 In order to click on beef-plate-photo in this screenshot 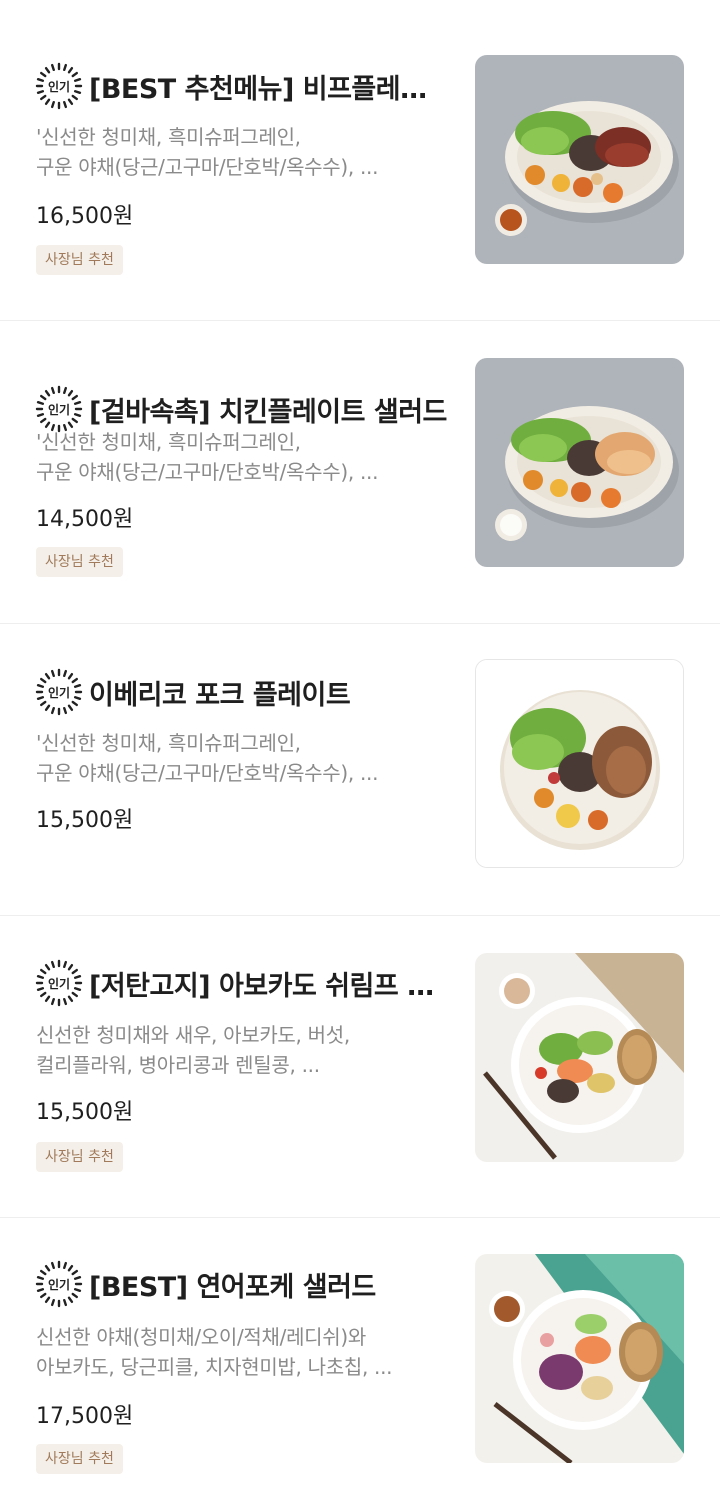, I will do `click(579, 159)`.